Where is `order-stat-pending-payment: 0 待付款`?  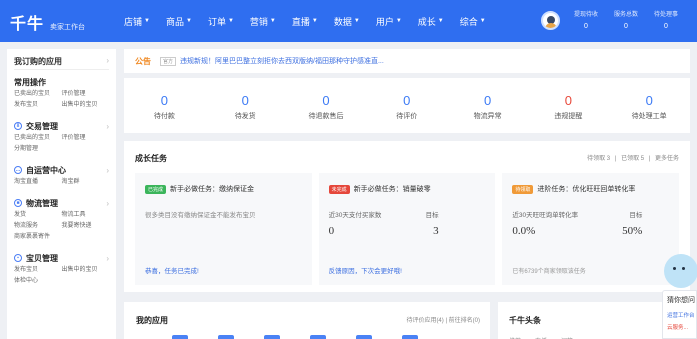 order-stat-pending-payment: 0 待付款 is located at coordinates (164, 105).